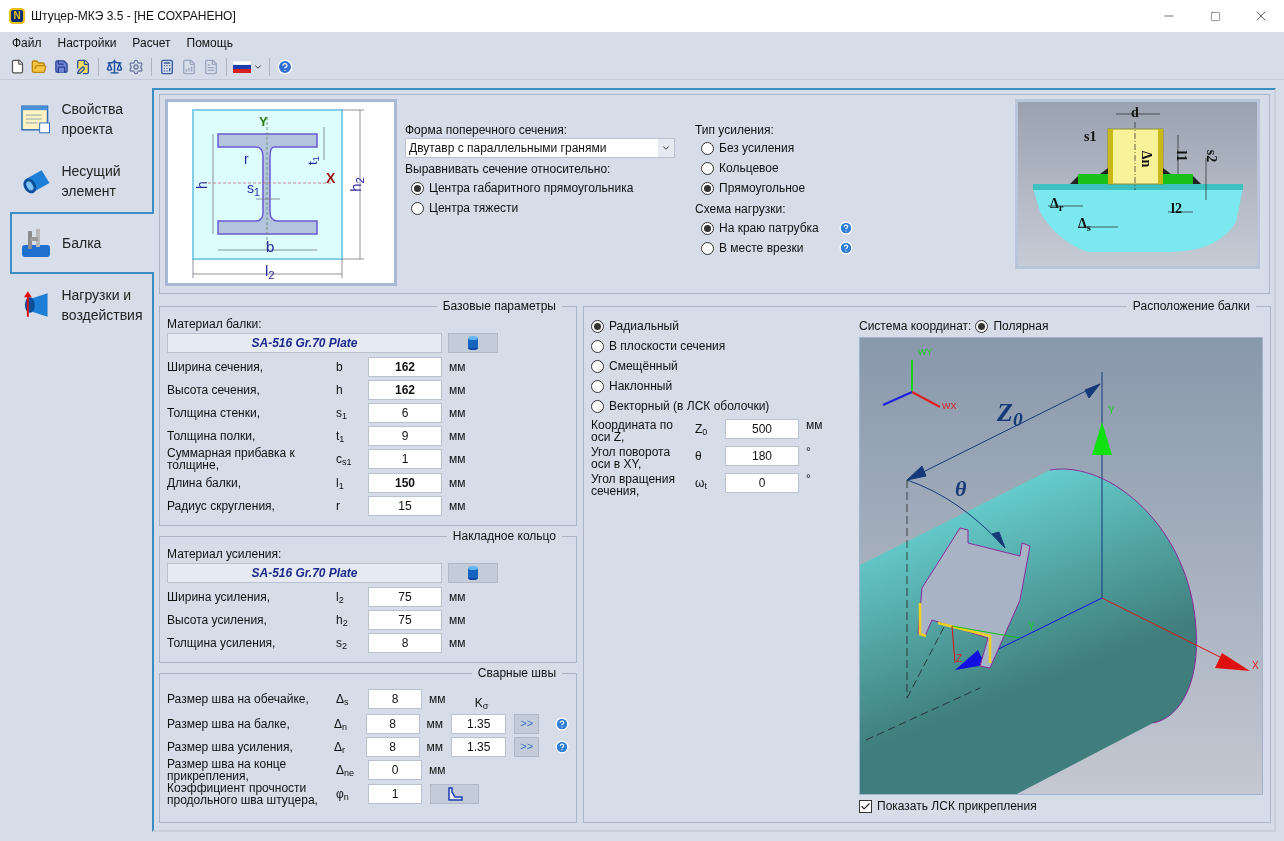  I want to click on radio-label: На краю патрубка, so click(769, 228).